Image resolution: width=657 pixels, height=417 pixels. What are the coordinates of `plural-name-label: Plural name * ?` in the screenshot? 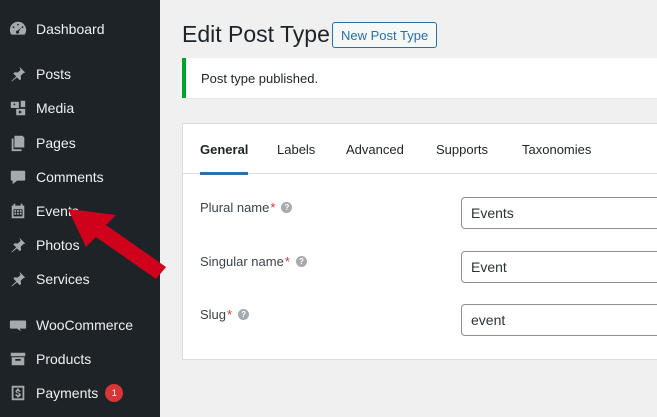 It's located at (246, 207).